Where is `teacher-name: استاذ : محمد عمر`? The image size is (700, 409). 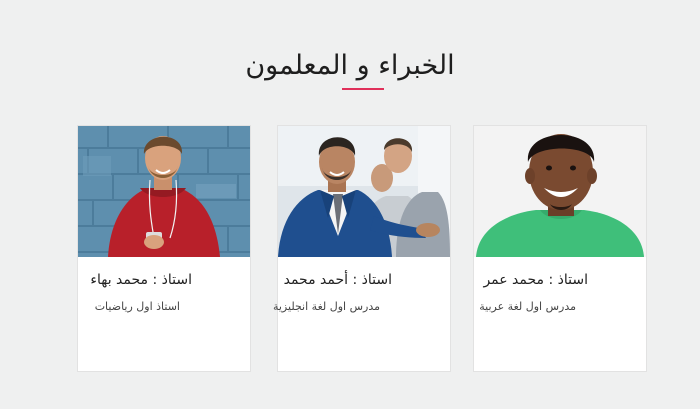 teacher-name: استاذ : محمد عمر is located at coordinates (535, 280).